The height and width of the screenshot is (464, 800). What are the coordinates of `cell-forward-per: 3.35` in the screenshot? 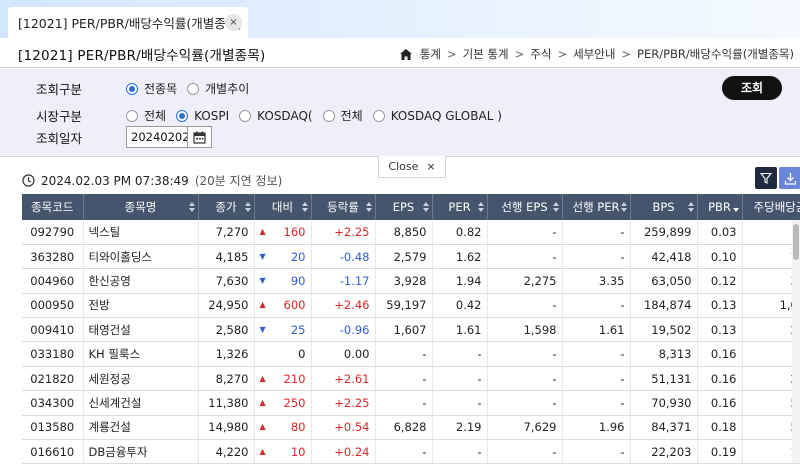 It's located at (596, 281).